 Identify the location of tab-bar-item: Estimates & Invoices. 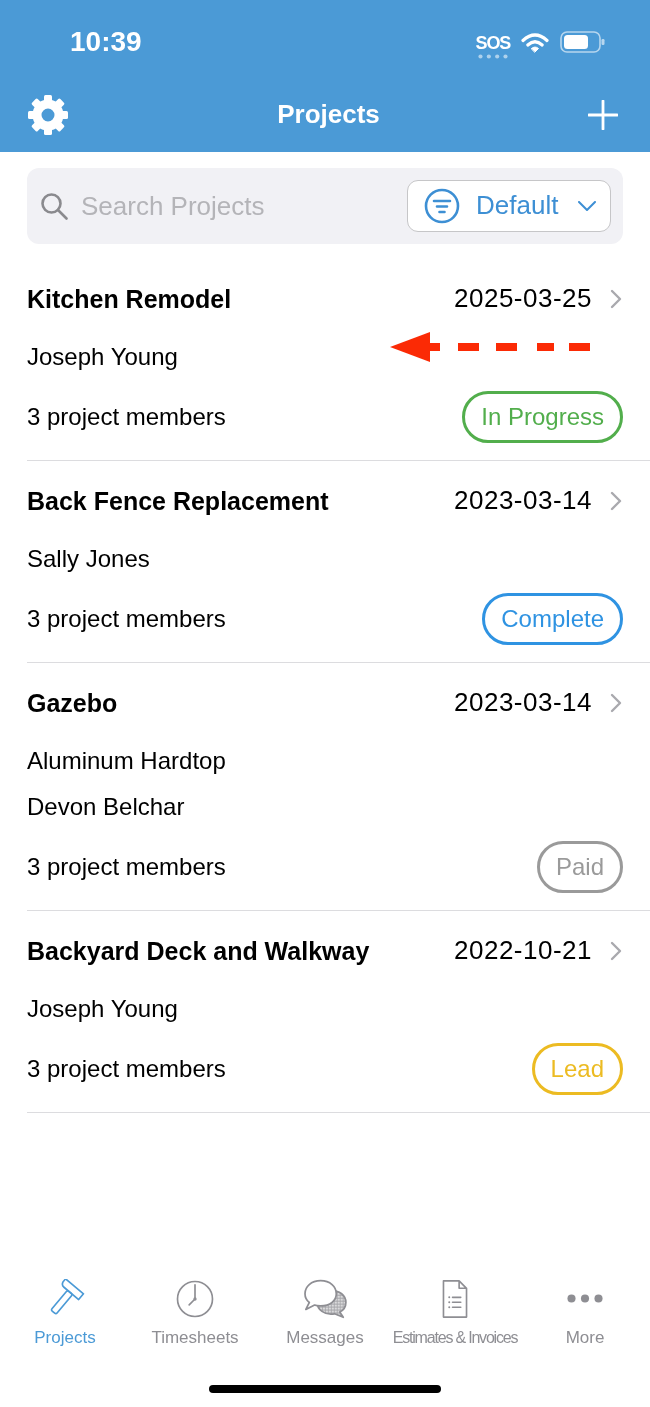
(455, 1311).